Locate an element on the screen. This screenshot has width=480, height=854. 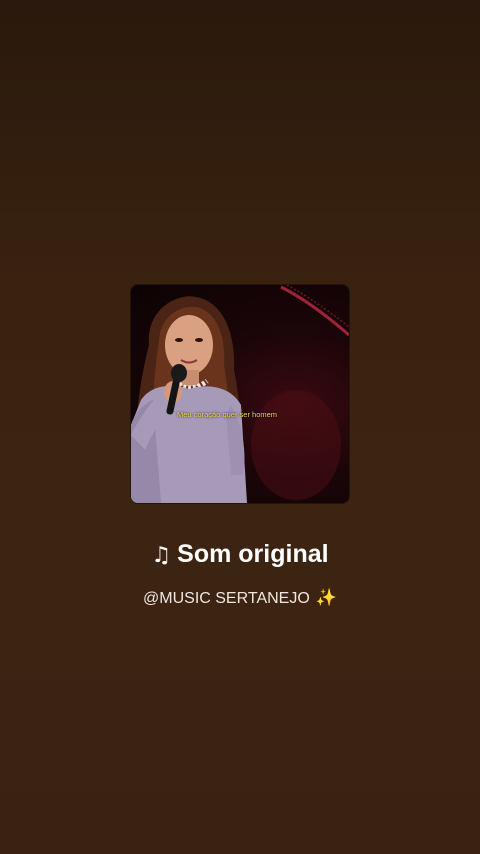
music-note-icon: ♫ is located at coordinates (161, 555).